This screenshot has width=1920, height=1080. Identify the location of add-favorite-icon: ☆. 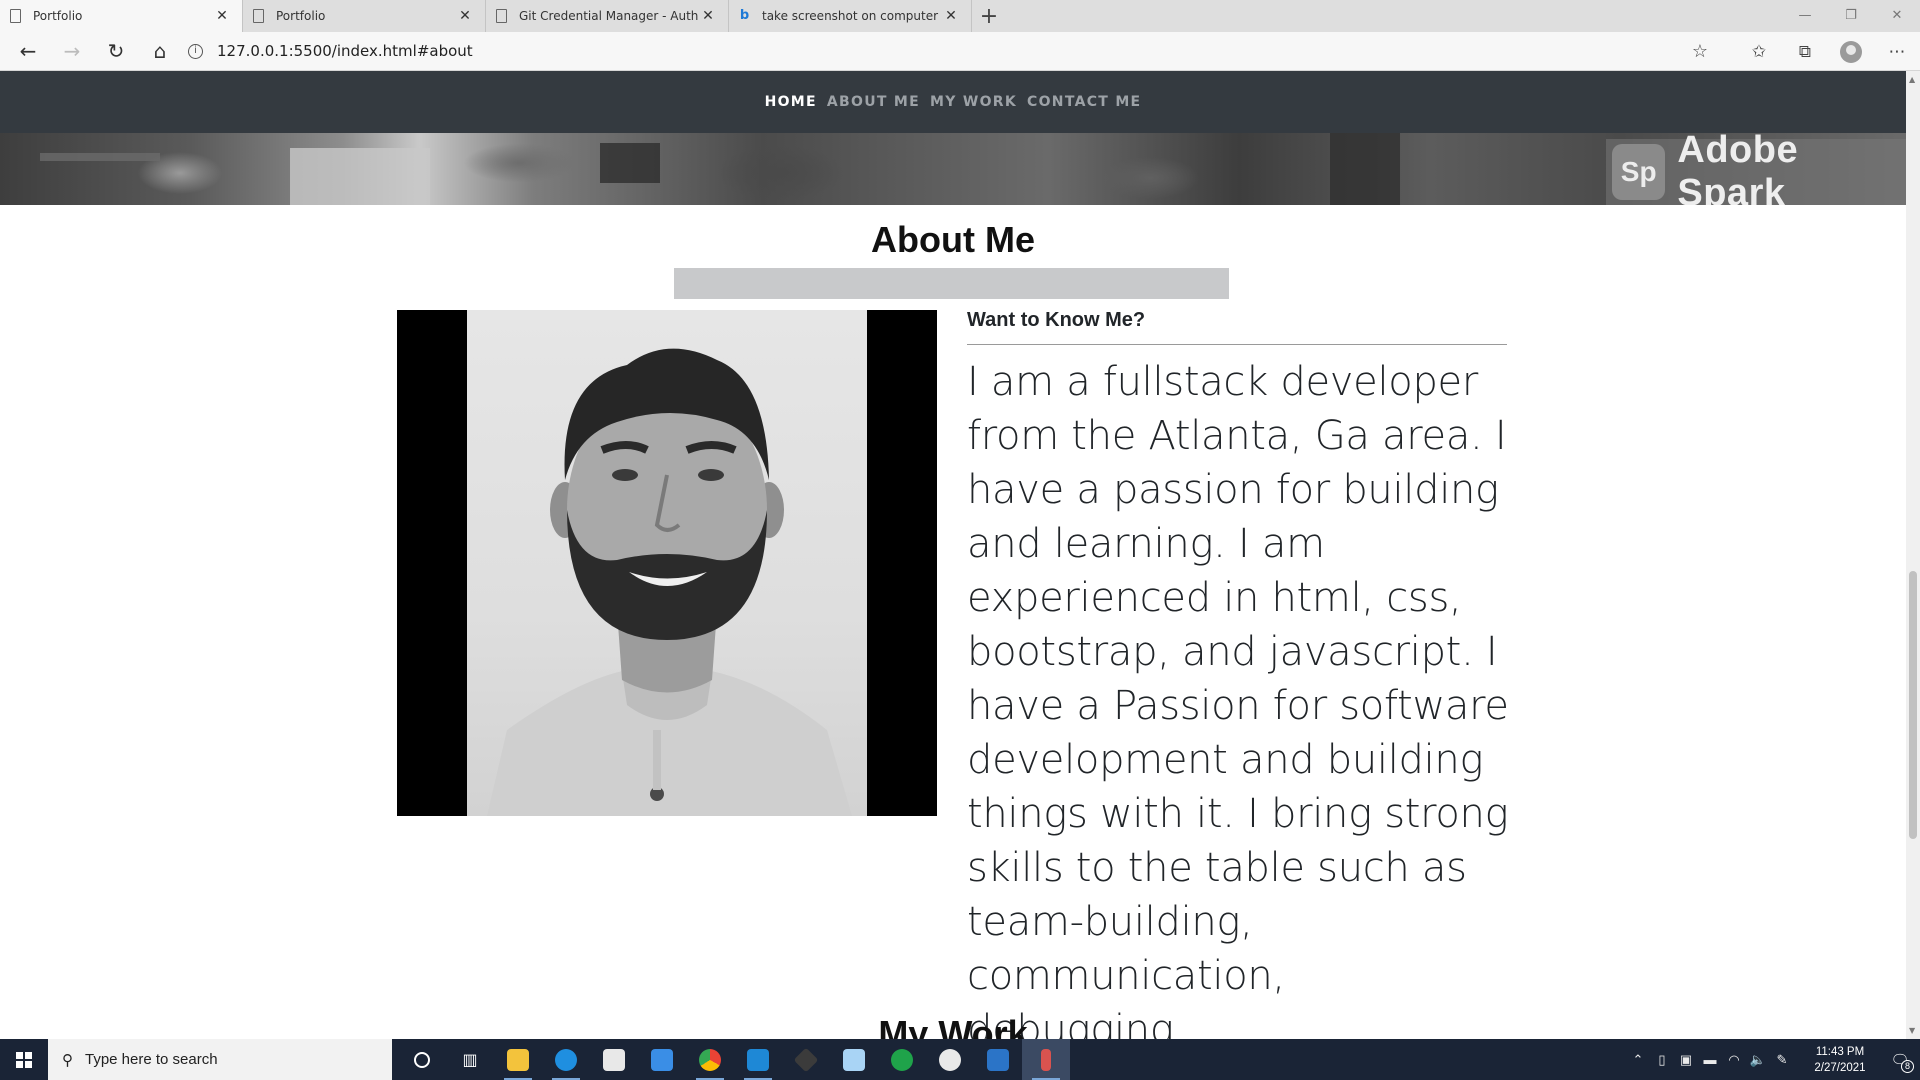
(1700, 51).